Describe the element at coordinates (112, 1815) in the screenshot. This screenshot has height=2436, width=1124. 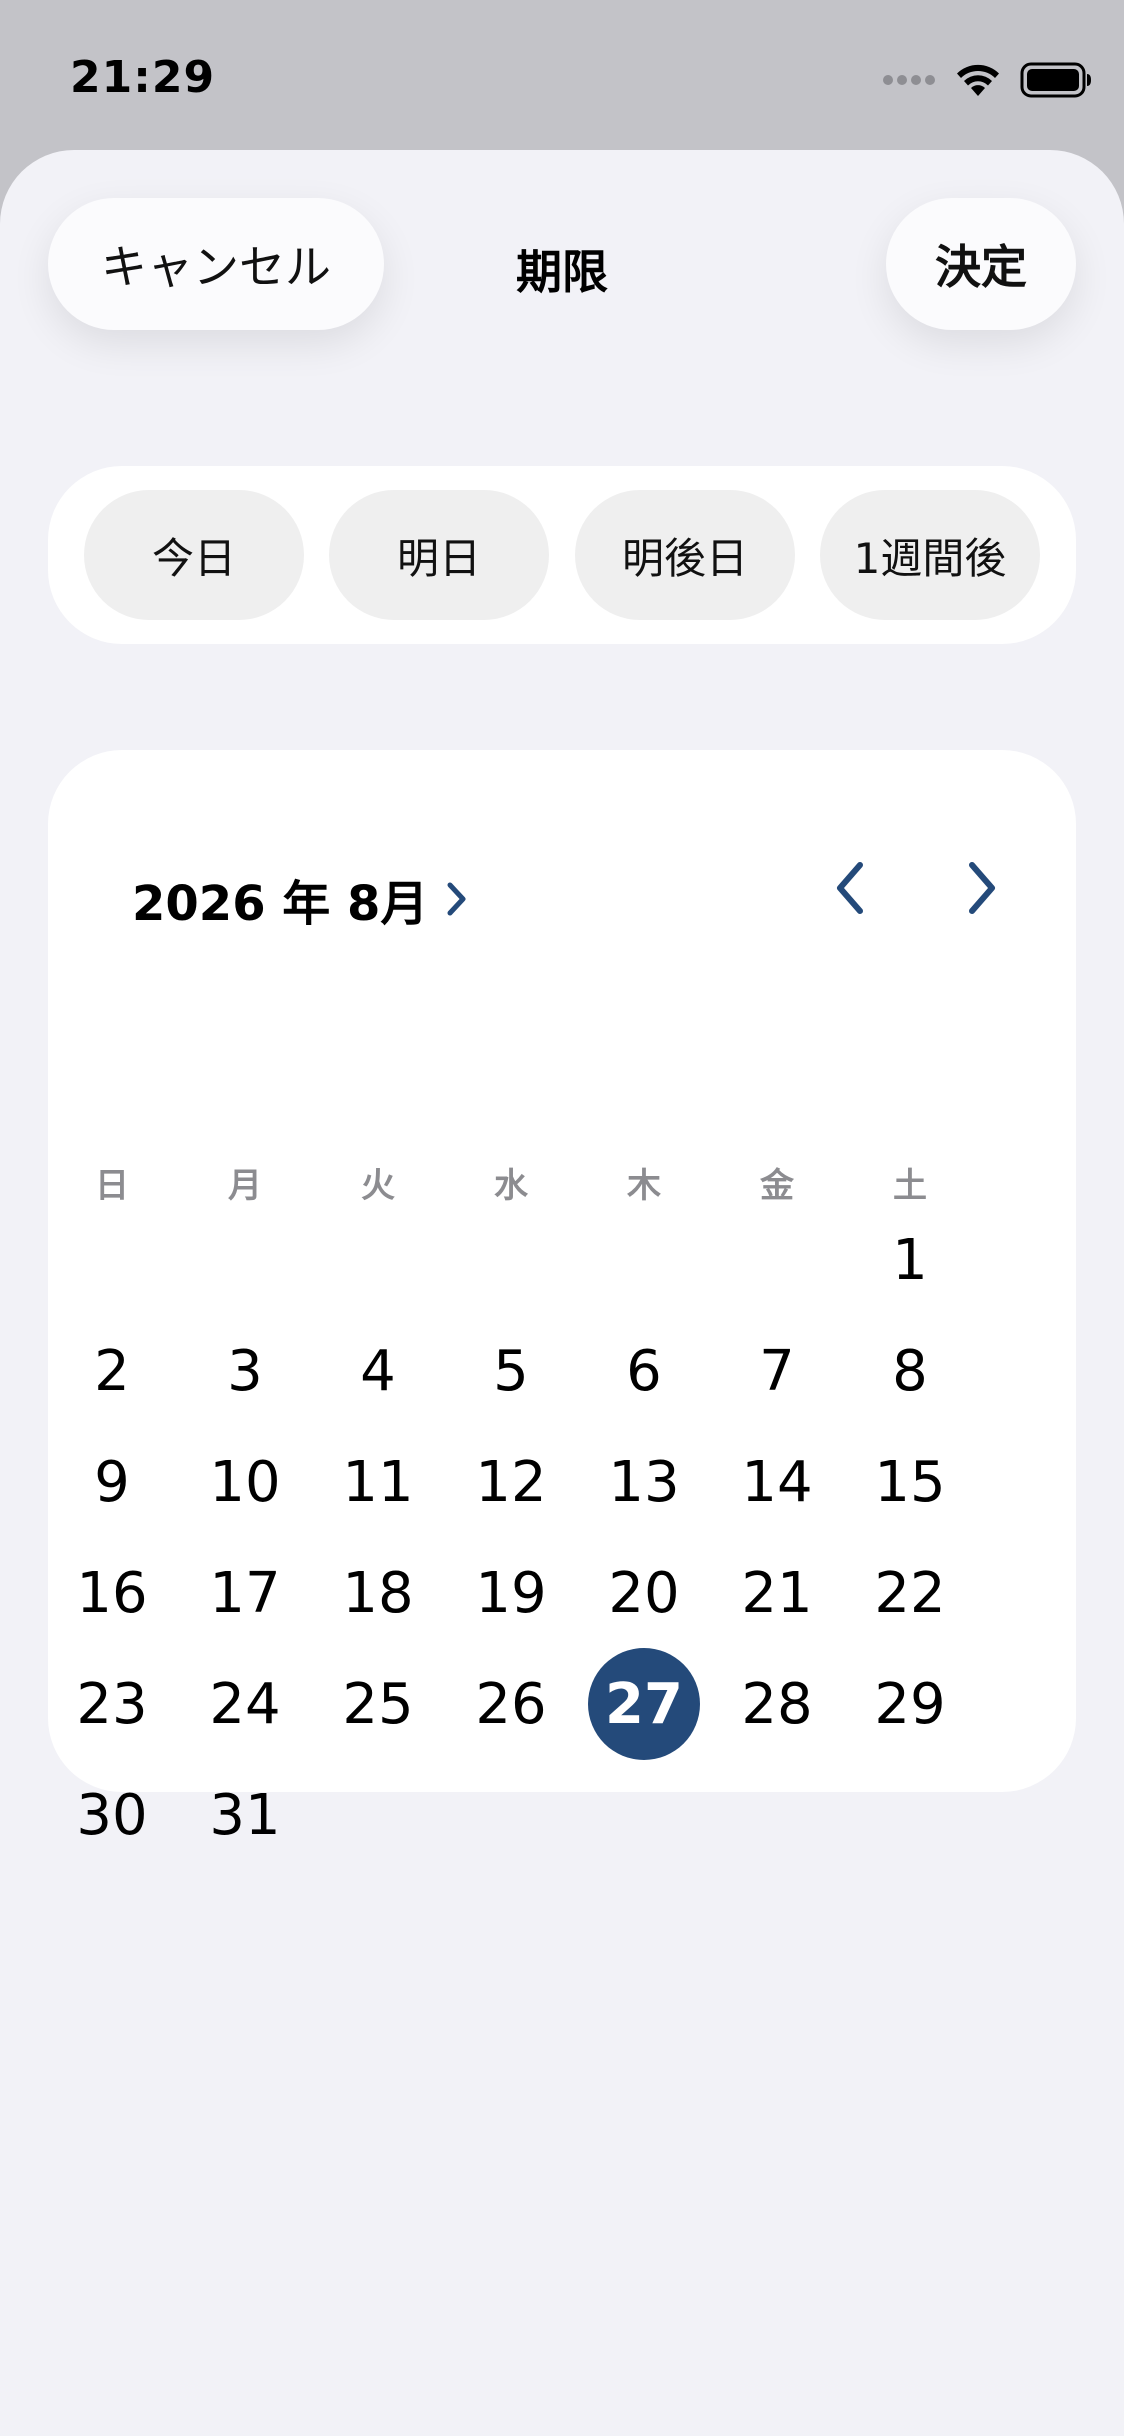
I see `calendar-day: 30` at that location.